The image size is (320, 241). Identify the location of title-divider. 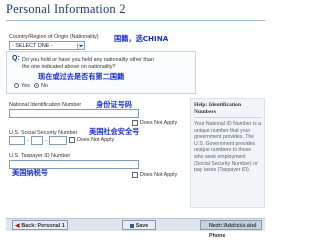
(135, 20).